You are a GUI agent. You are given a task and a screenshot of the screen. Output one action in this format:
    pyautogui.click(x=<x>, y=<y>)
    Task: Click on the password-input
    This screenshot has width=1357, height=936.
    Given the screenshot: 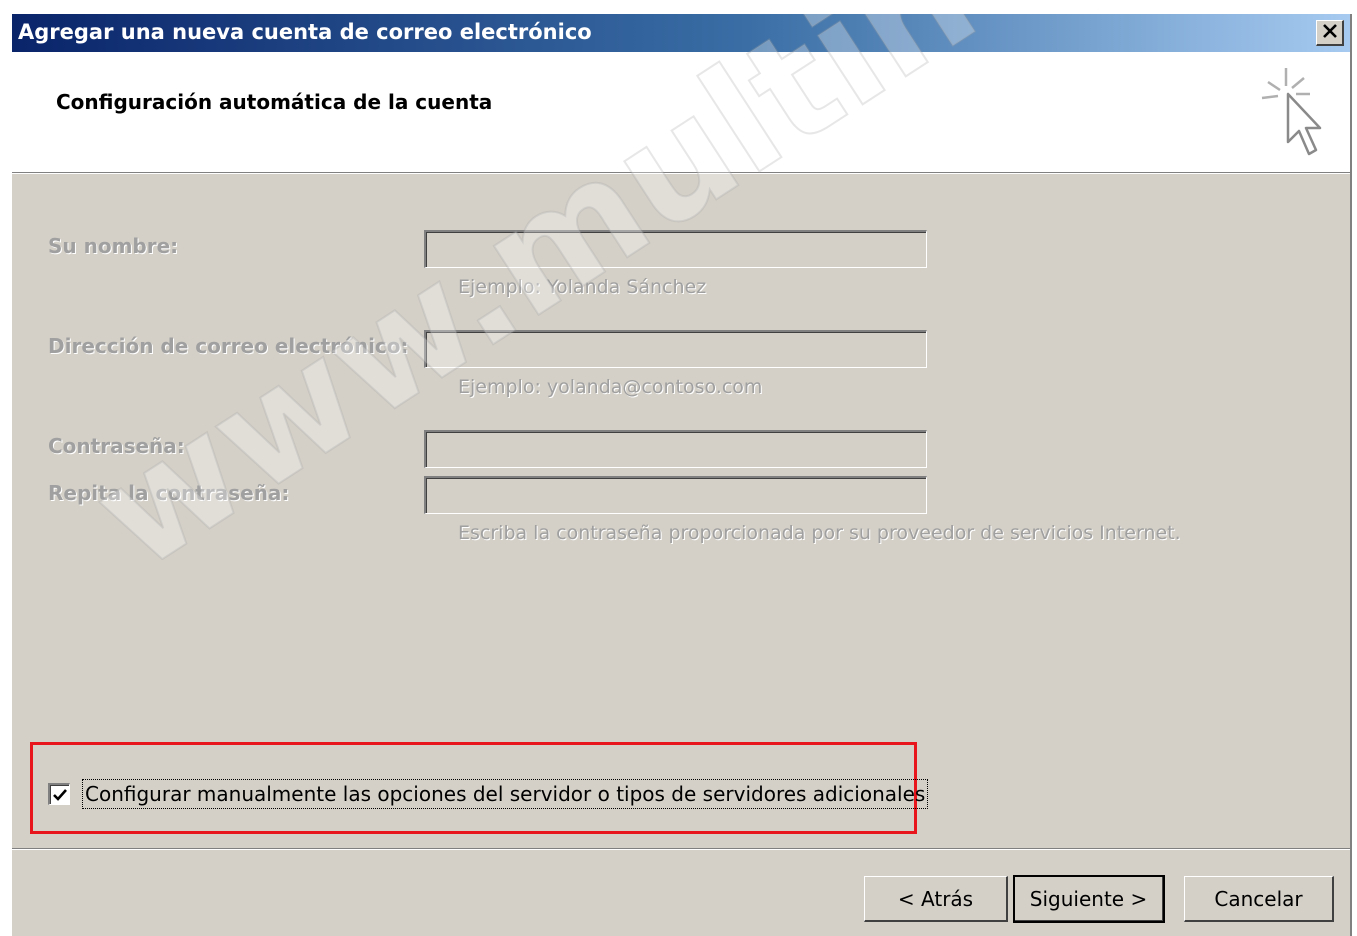 What is the action you would take?
    pyautogui.click(x=675, y=449)
    